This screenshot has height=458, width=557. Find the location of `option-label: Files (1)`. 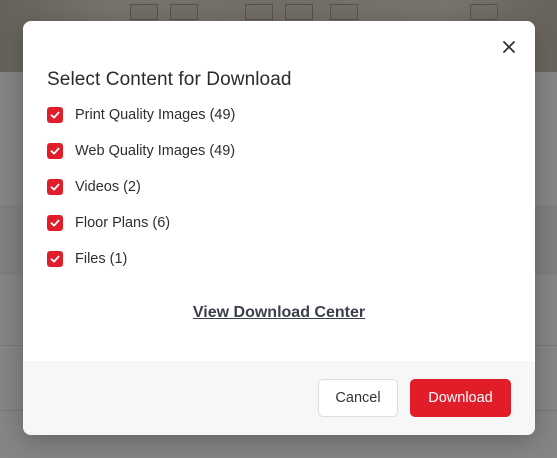

option-label: Files (1) is located at coordinates (101, 259).